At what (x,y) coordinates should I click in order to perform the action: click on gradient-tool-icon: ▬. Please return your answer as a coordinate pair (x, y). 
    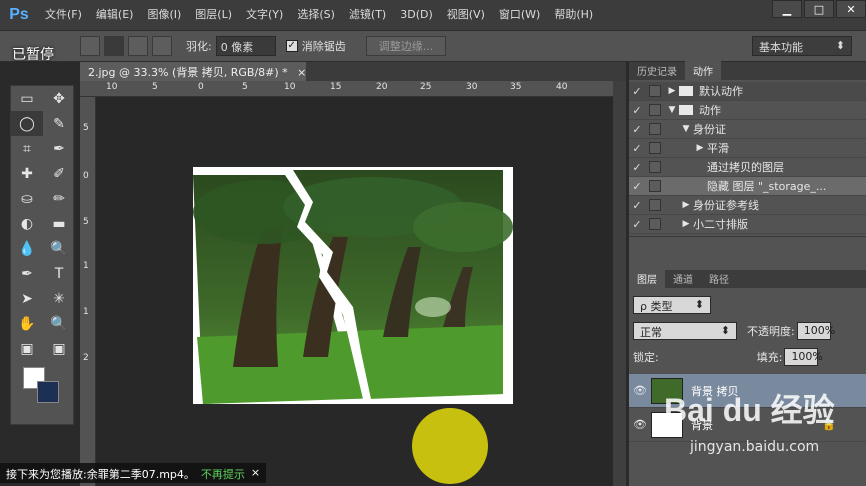
    Looking at the image, I should click on (59, 223).